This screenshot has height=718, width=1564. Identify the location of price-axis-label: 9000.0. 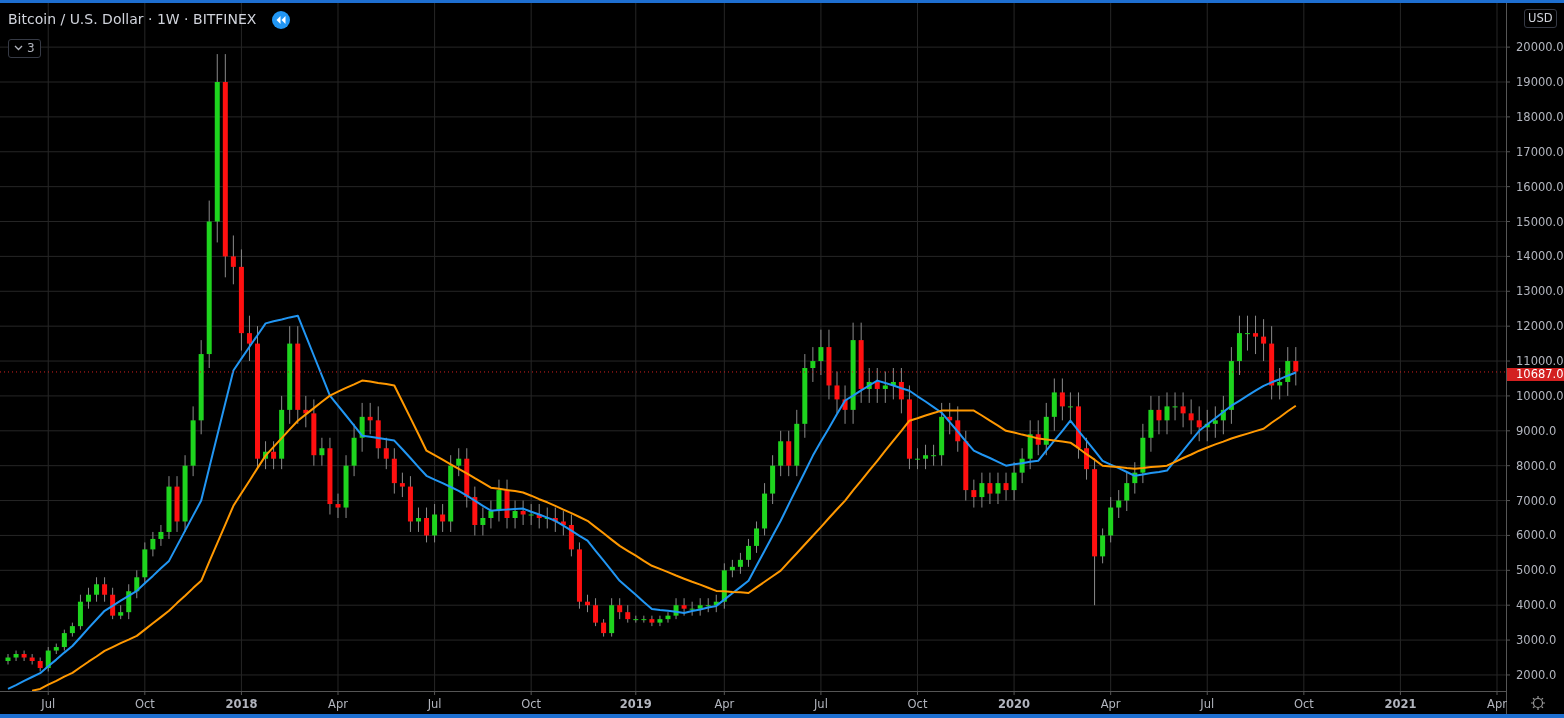
(1536, 430).